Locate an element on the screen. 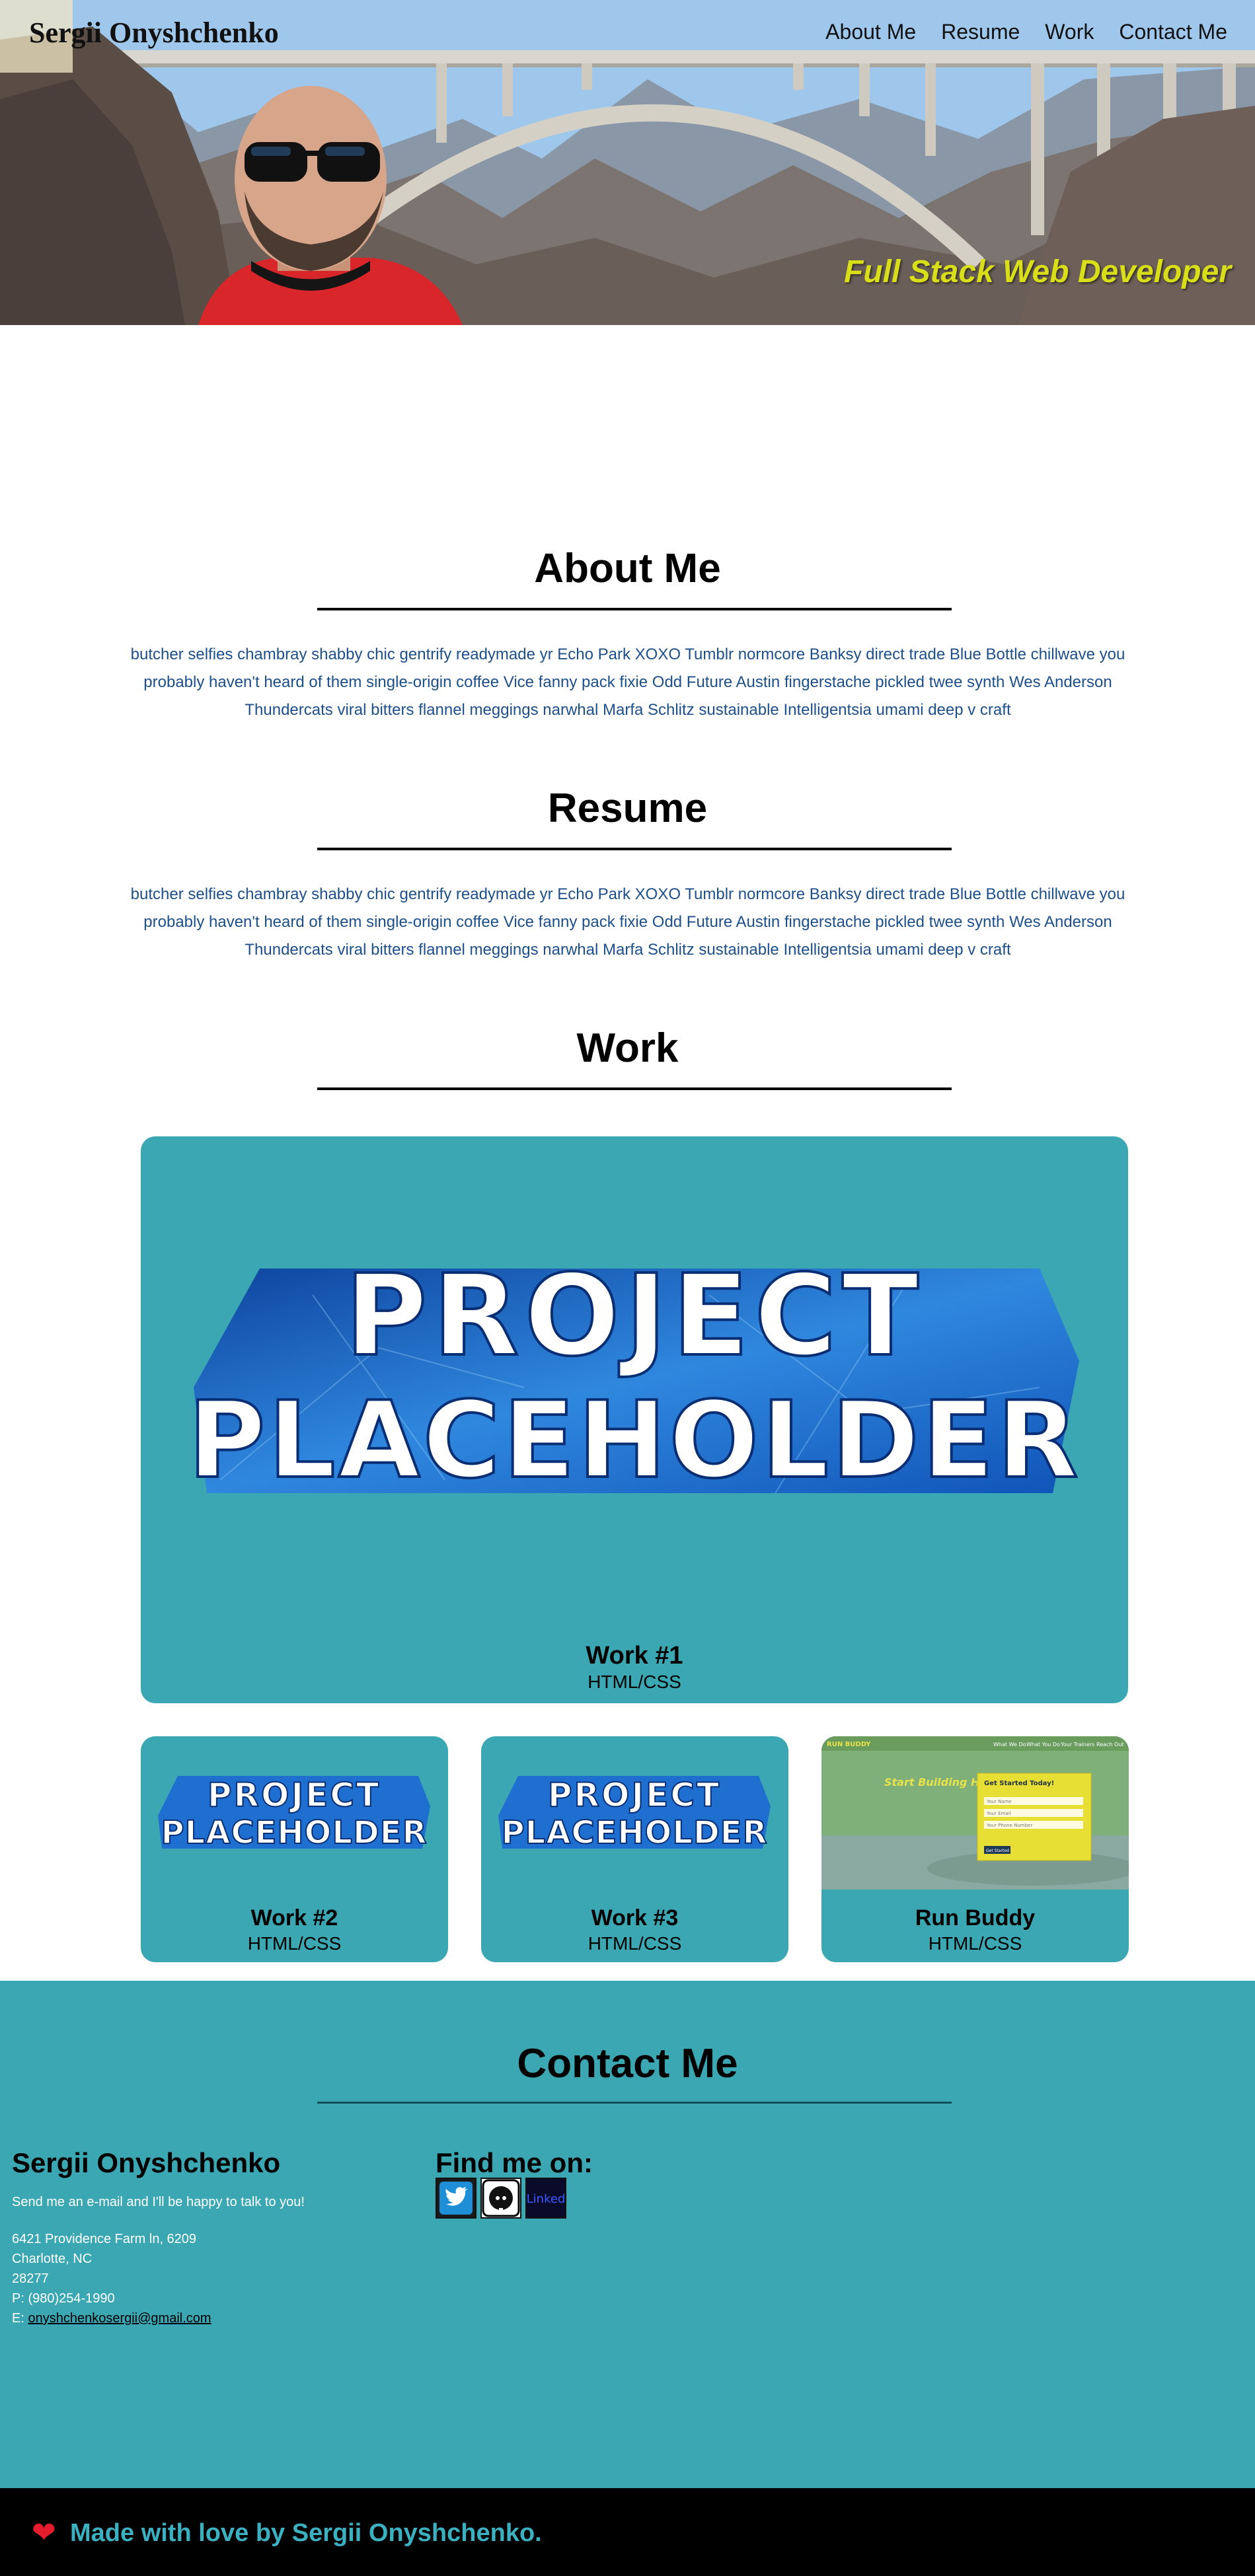 This screenshot has height=2576, width=1255. work-card-2-title: Work #2 is located at coordinates (294, 1918).